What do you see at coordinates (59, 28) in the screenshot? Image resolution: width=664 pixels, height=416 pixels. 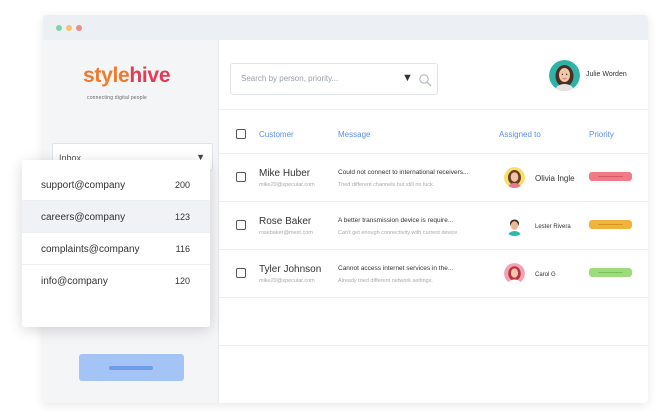 I see `window-dot-green` at bounding box center [59, 28].